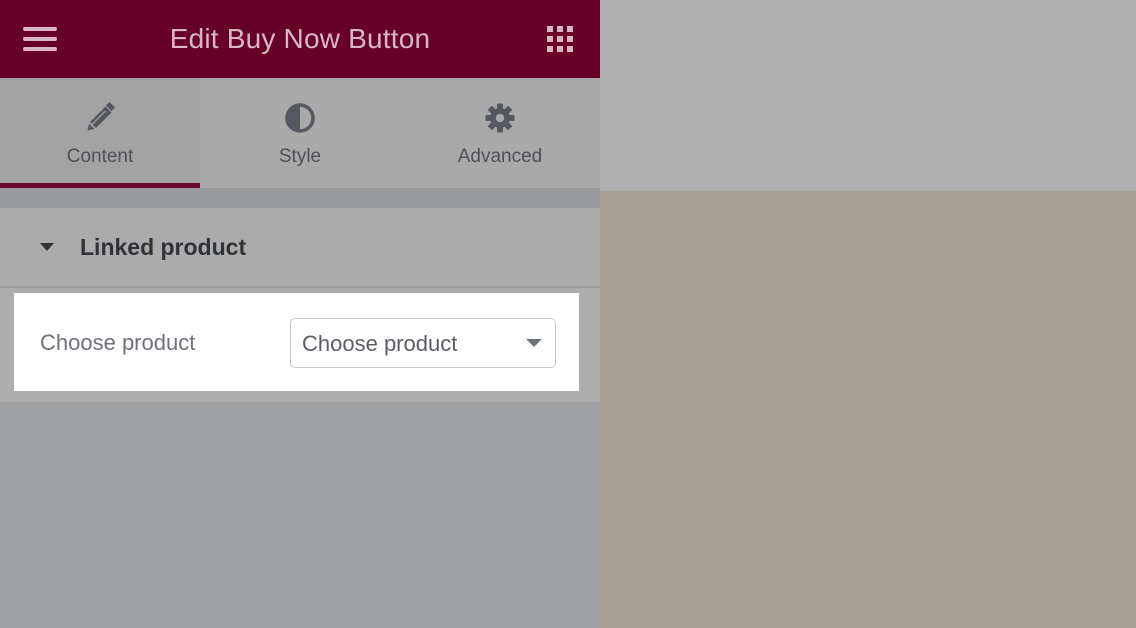 The height and width of the screenshot is (628, 1136). I want to click on control-label: Choose product, so click(118, 342).